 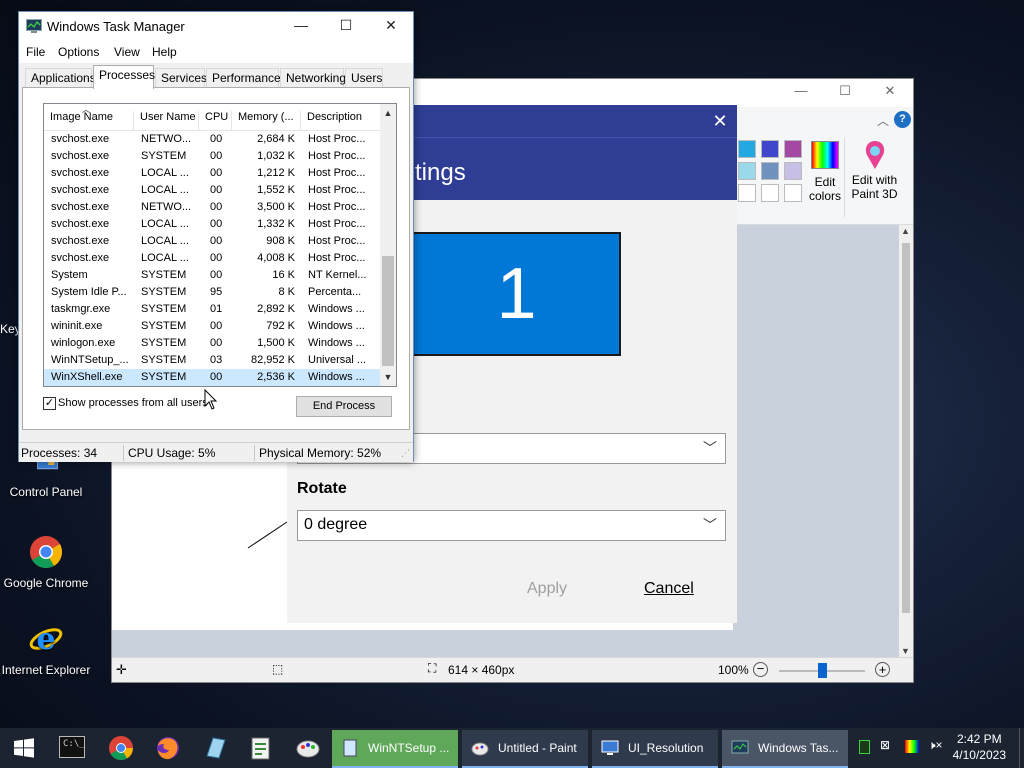 What do you see at coordinates (344, 406) in the screenshot?
I see `end-process-button: End Process` at bounding box center [344, 406].